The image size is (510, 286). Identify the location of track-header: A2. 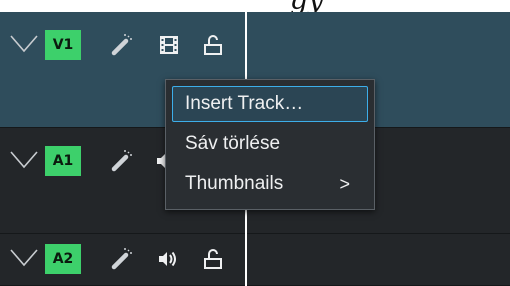
(122, 261).